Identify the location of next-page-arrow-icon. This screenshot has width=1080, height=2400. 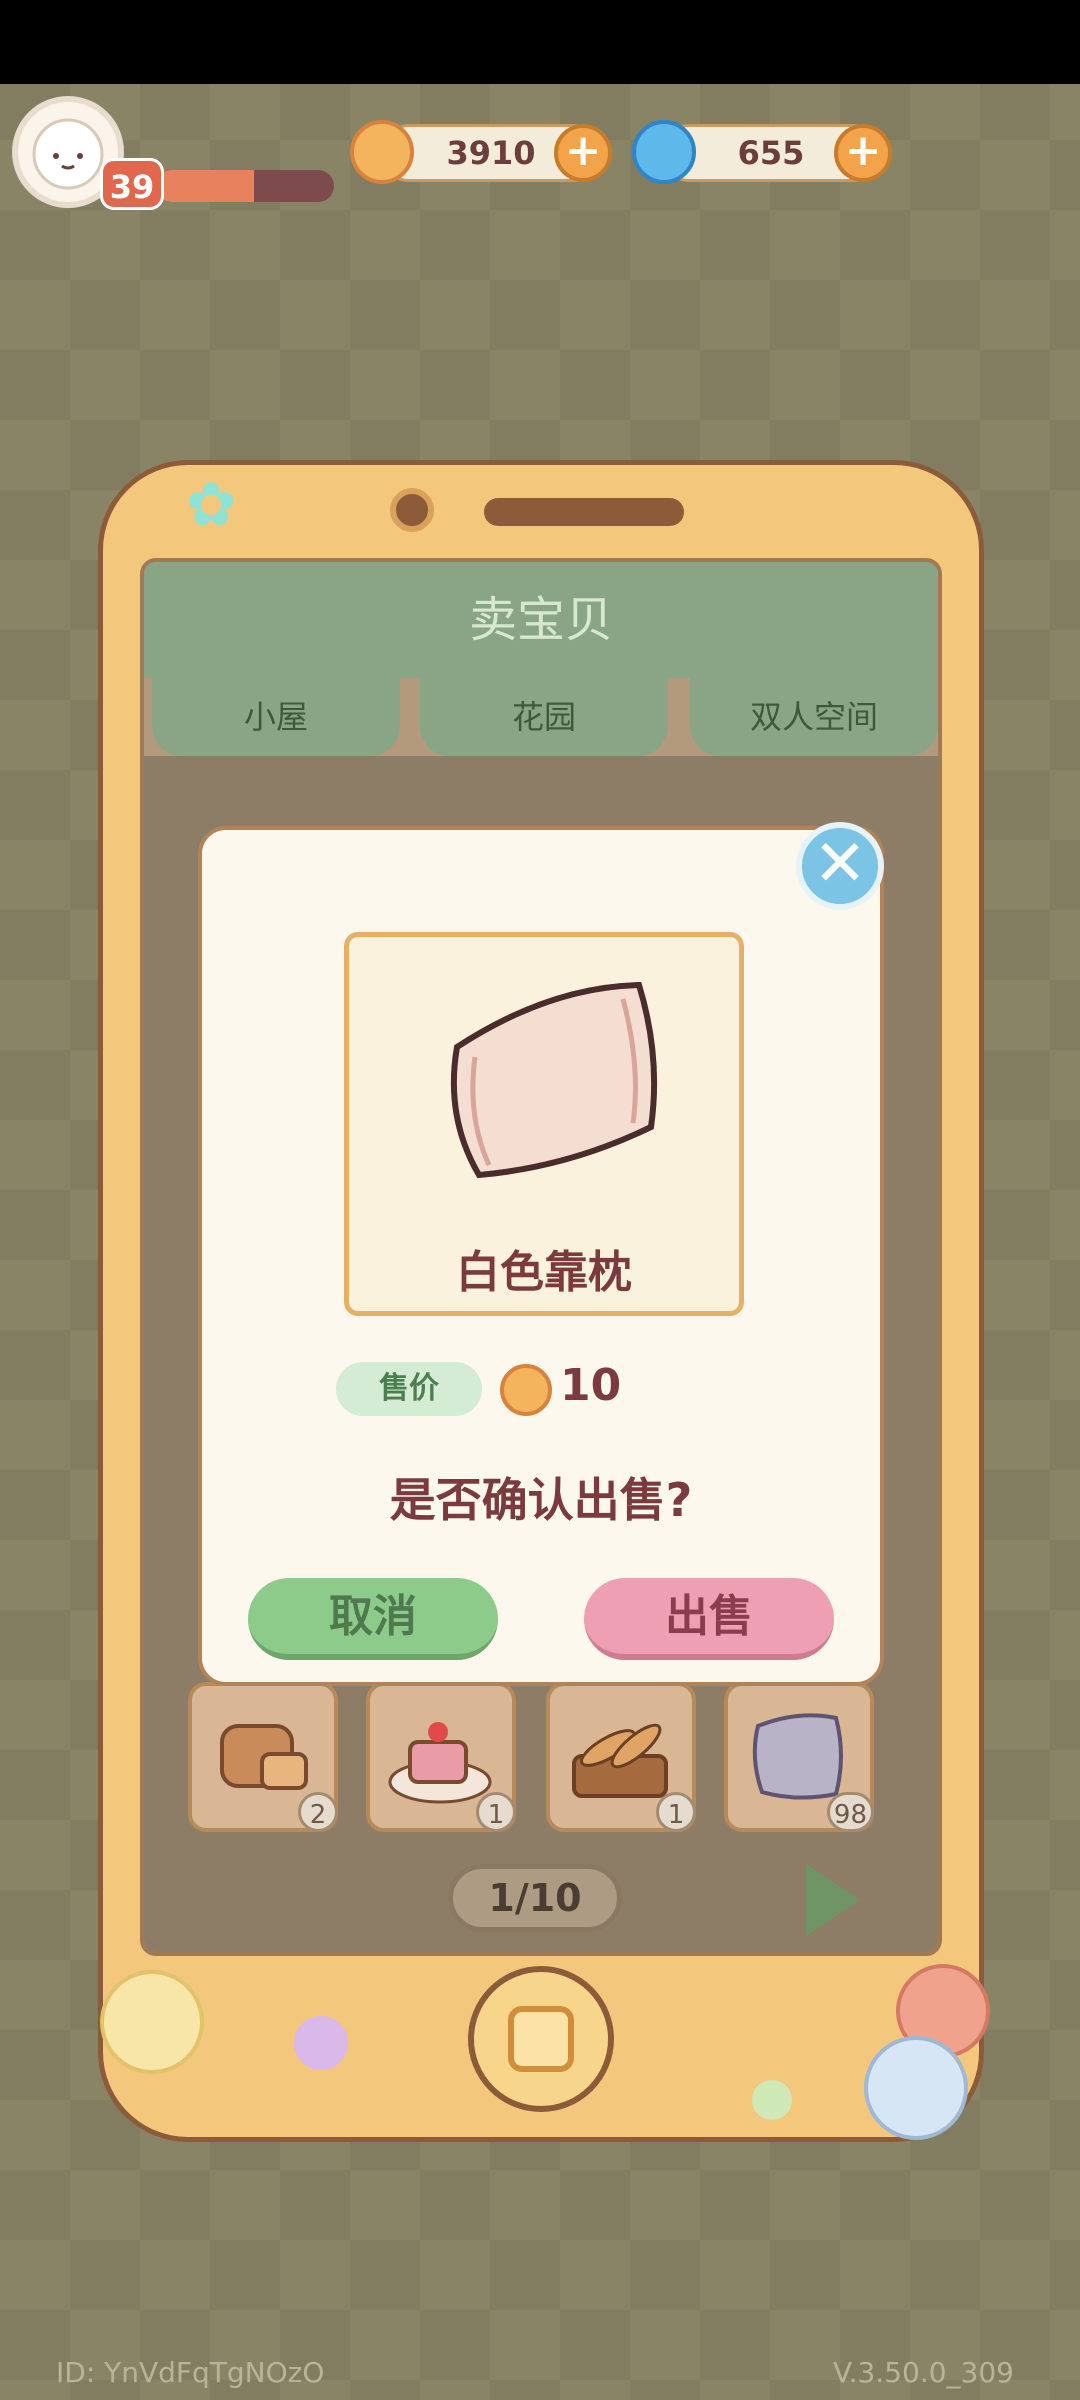
(833, 1900).